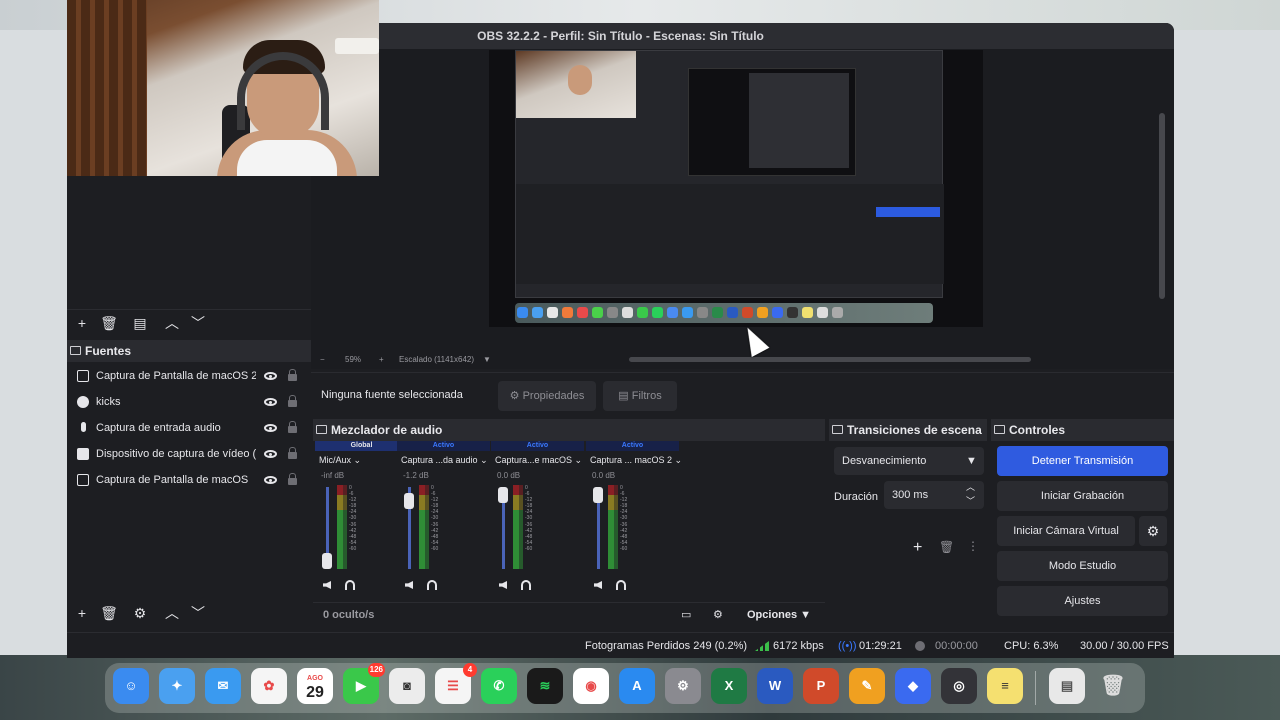 This screenshot has height=720, width=1280. I want to click on audio-meter, so click(518, 527).